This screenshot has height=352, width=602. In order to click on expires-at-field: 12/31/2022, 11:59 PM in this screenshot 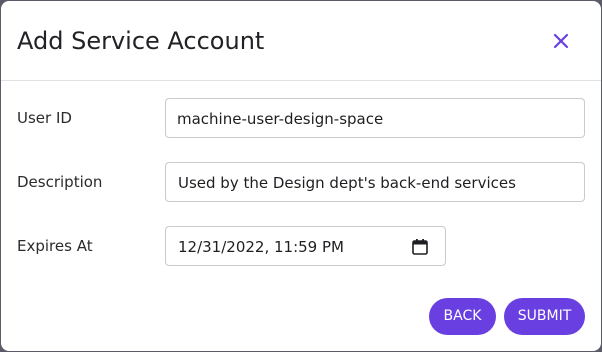, I will do `click(305, 246)`.